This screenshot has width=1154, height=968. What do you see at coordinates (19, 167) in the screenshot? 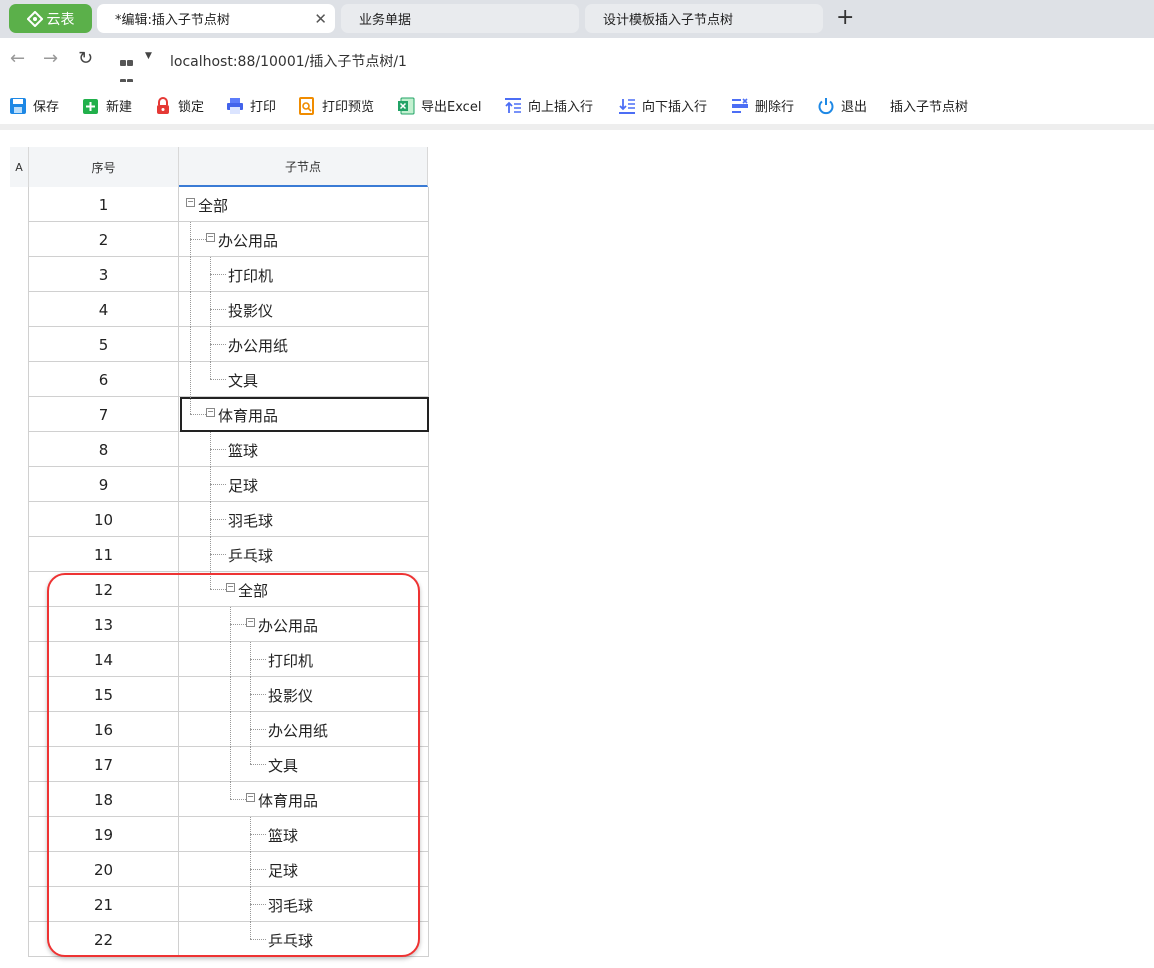
I see `column-letter-a: A` at bounding box center [19, 167].